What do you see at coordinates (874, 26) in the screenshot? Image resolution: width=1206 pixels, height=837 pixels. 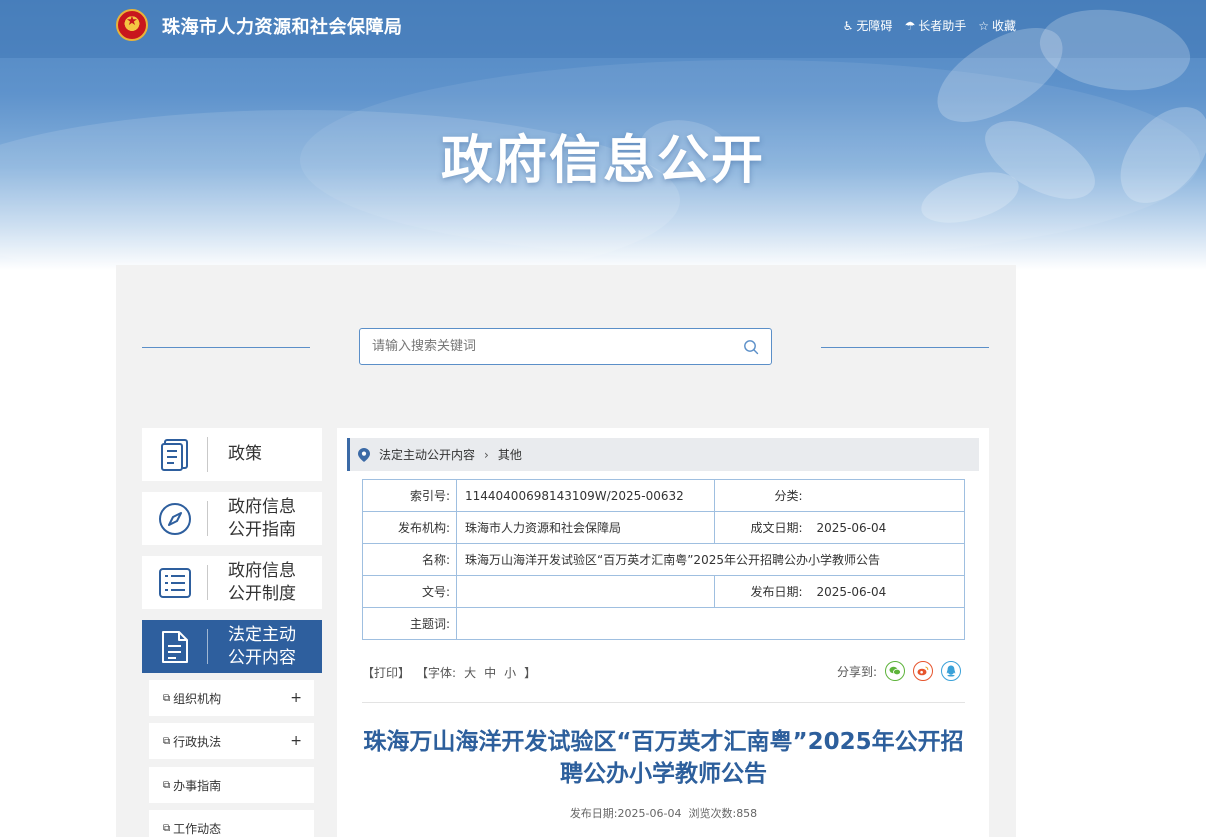 I see `accessibility-label: 无障碍` at bounding box center [874, 26].